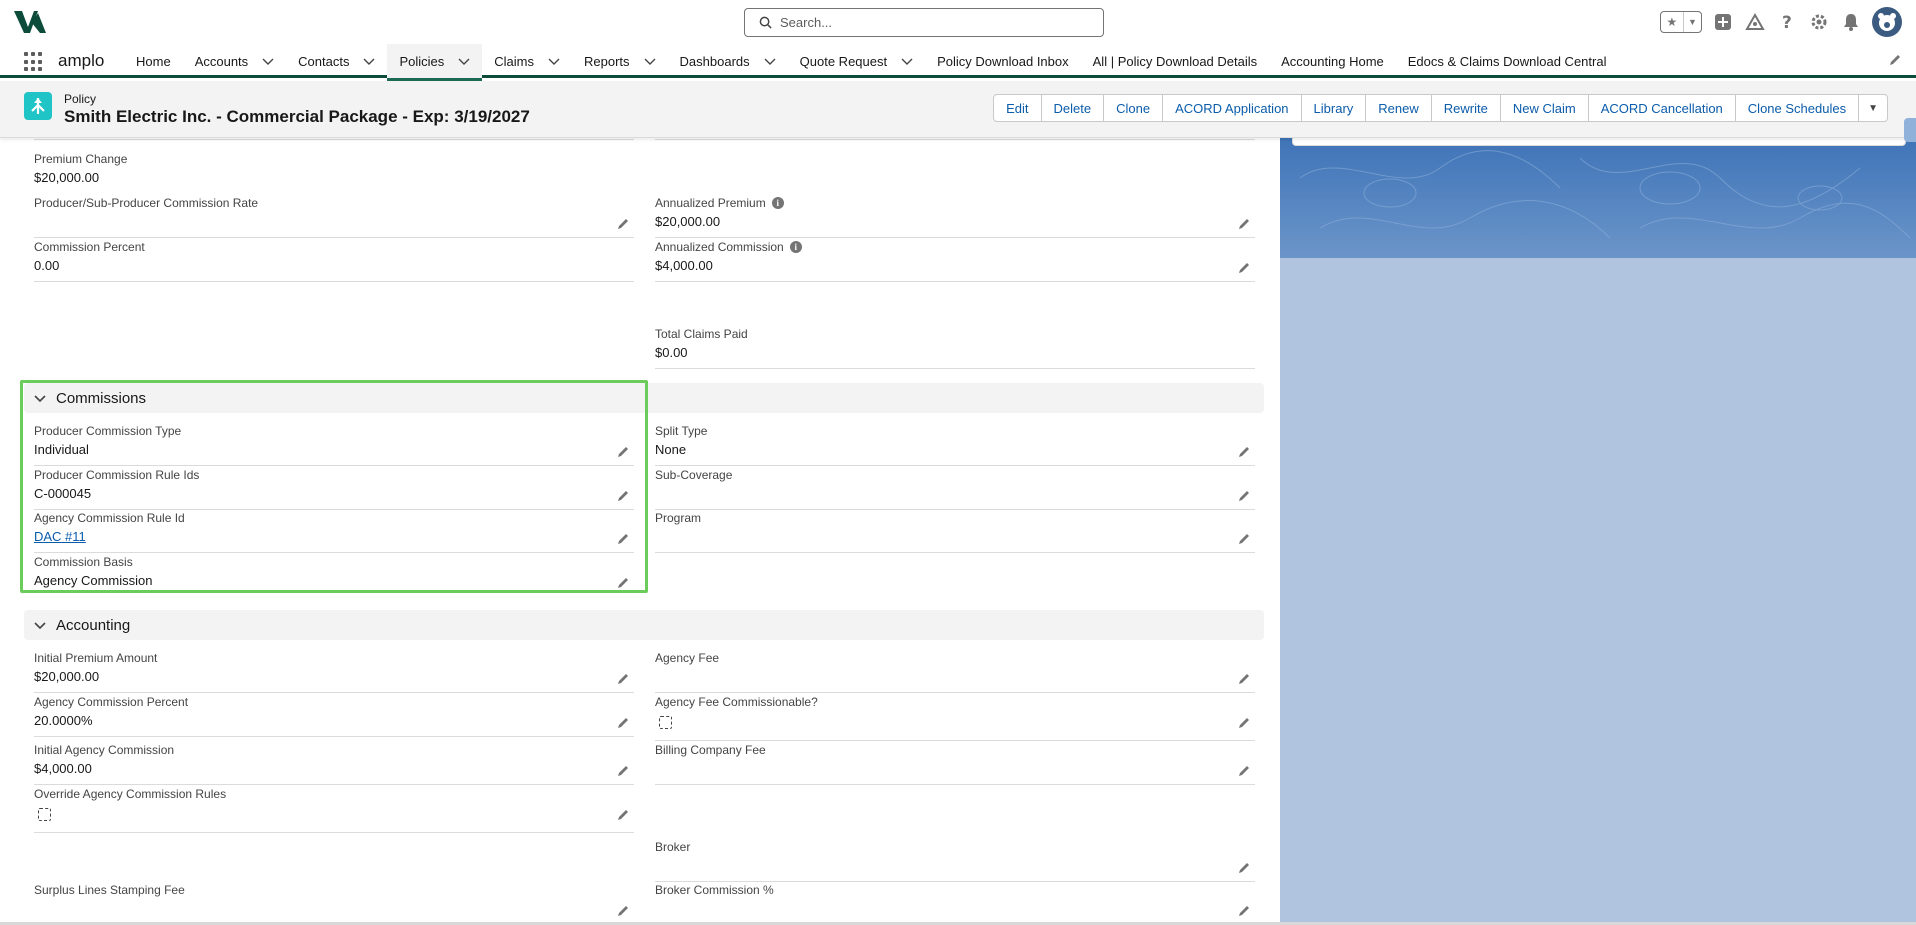 The height and width of the screenshot is (925, 1916). What do you see at coordinates (607, 61) in the screenshot?
I see `nav-item-label: Reports` at bounding box center [607, 61].